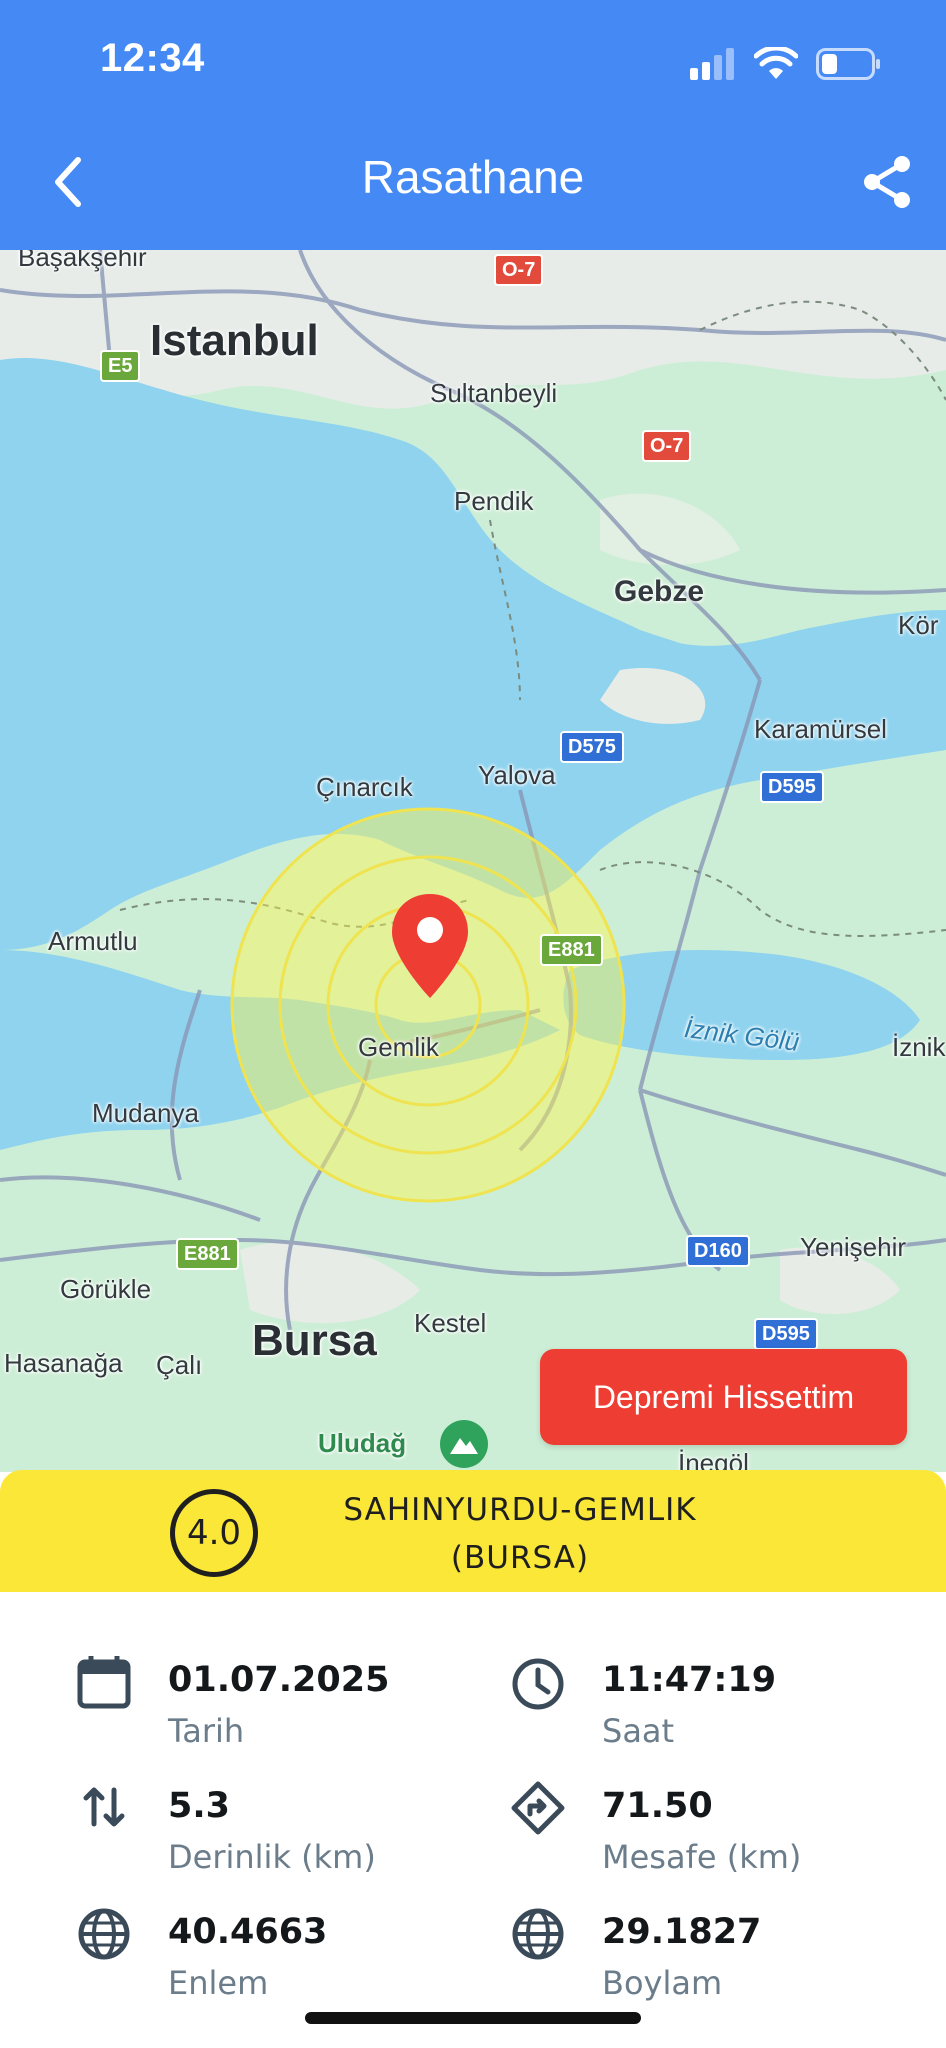 The image size is (946, 2048). I want to click on map-label: Sultanbeyli, so click(494, 393).